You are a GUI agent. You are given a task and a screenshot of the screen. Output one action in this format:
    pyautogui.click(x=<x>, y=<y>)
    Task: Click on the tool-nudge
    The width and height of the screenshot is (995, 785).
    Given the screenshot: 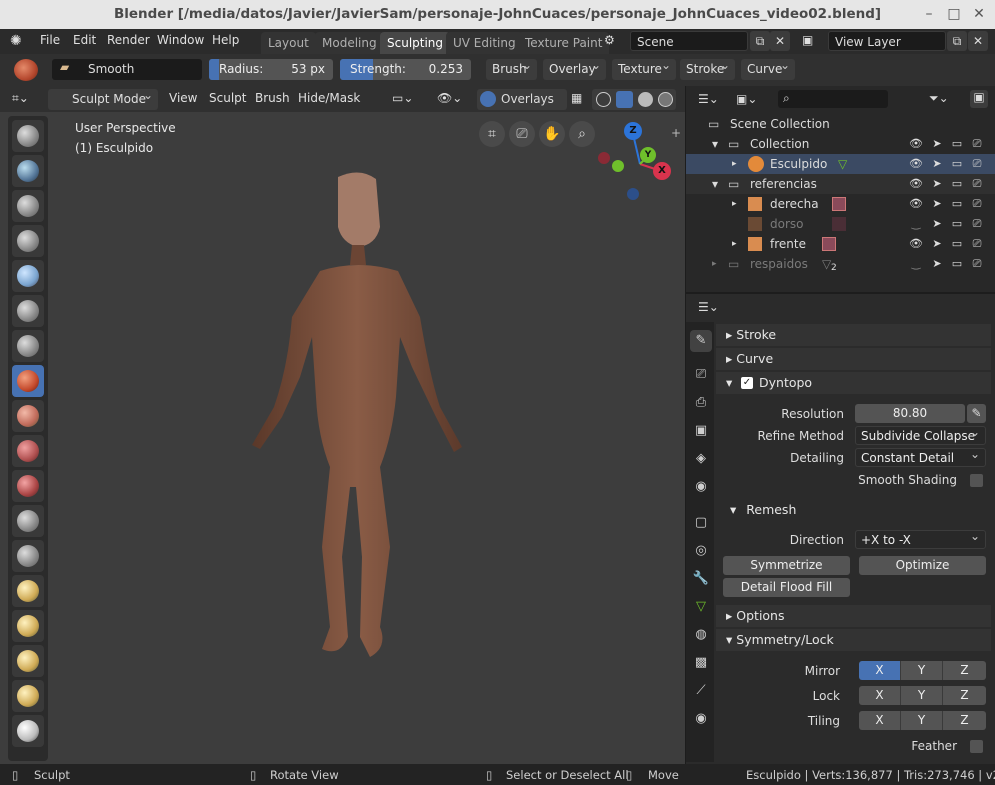 What is the action you would take?
    pyautogui.click(x=28, y=696)
    